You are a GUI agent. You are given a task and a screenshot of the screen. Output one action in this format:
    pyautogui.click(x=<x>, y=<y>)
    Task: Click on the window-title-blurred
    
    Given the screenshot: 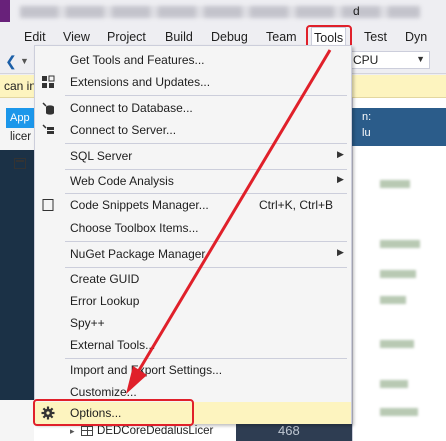 What is the action you would take?
    pyautogui.click(x=220, y=12)
    